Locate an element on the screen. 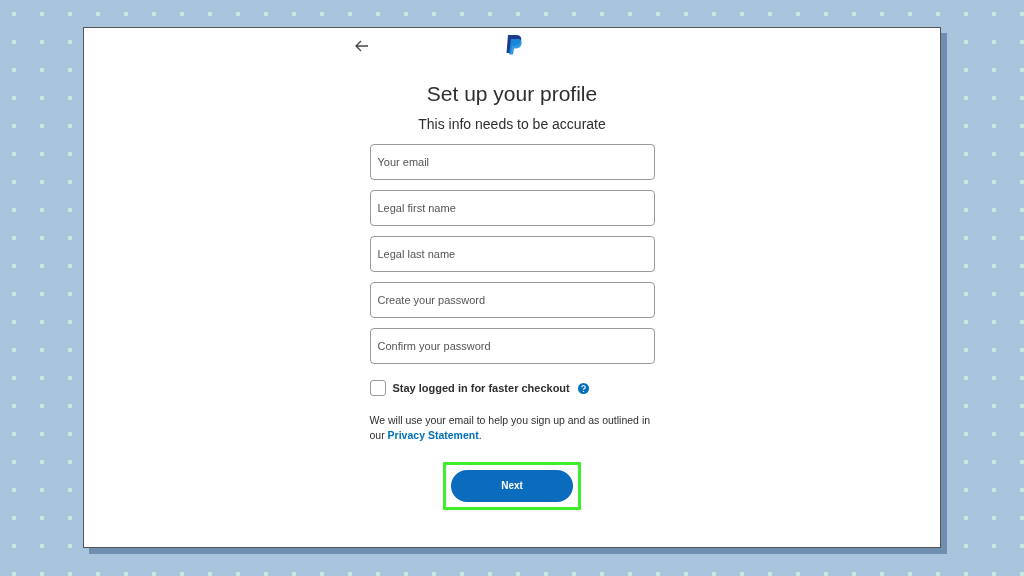 The image size is (1024, 576). privacy-notice: We will use your email to help you sign up and as outlined in our Privacy Statement. is located at coordinates (510, 427).